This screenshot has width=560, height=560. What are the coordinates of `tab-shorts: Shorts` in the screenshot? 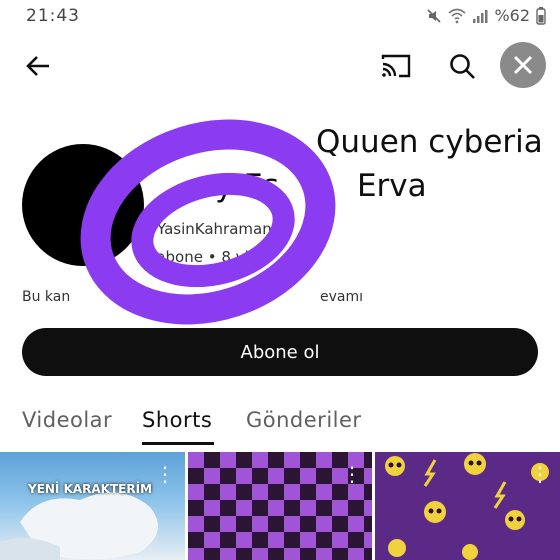 It's located at (177, 420).